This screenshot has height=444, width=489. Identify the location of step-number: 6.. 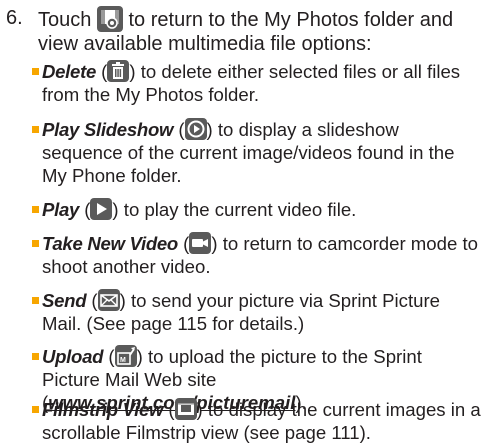
(14, 18).